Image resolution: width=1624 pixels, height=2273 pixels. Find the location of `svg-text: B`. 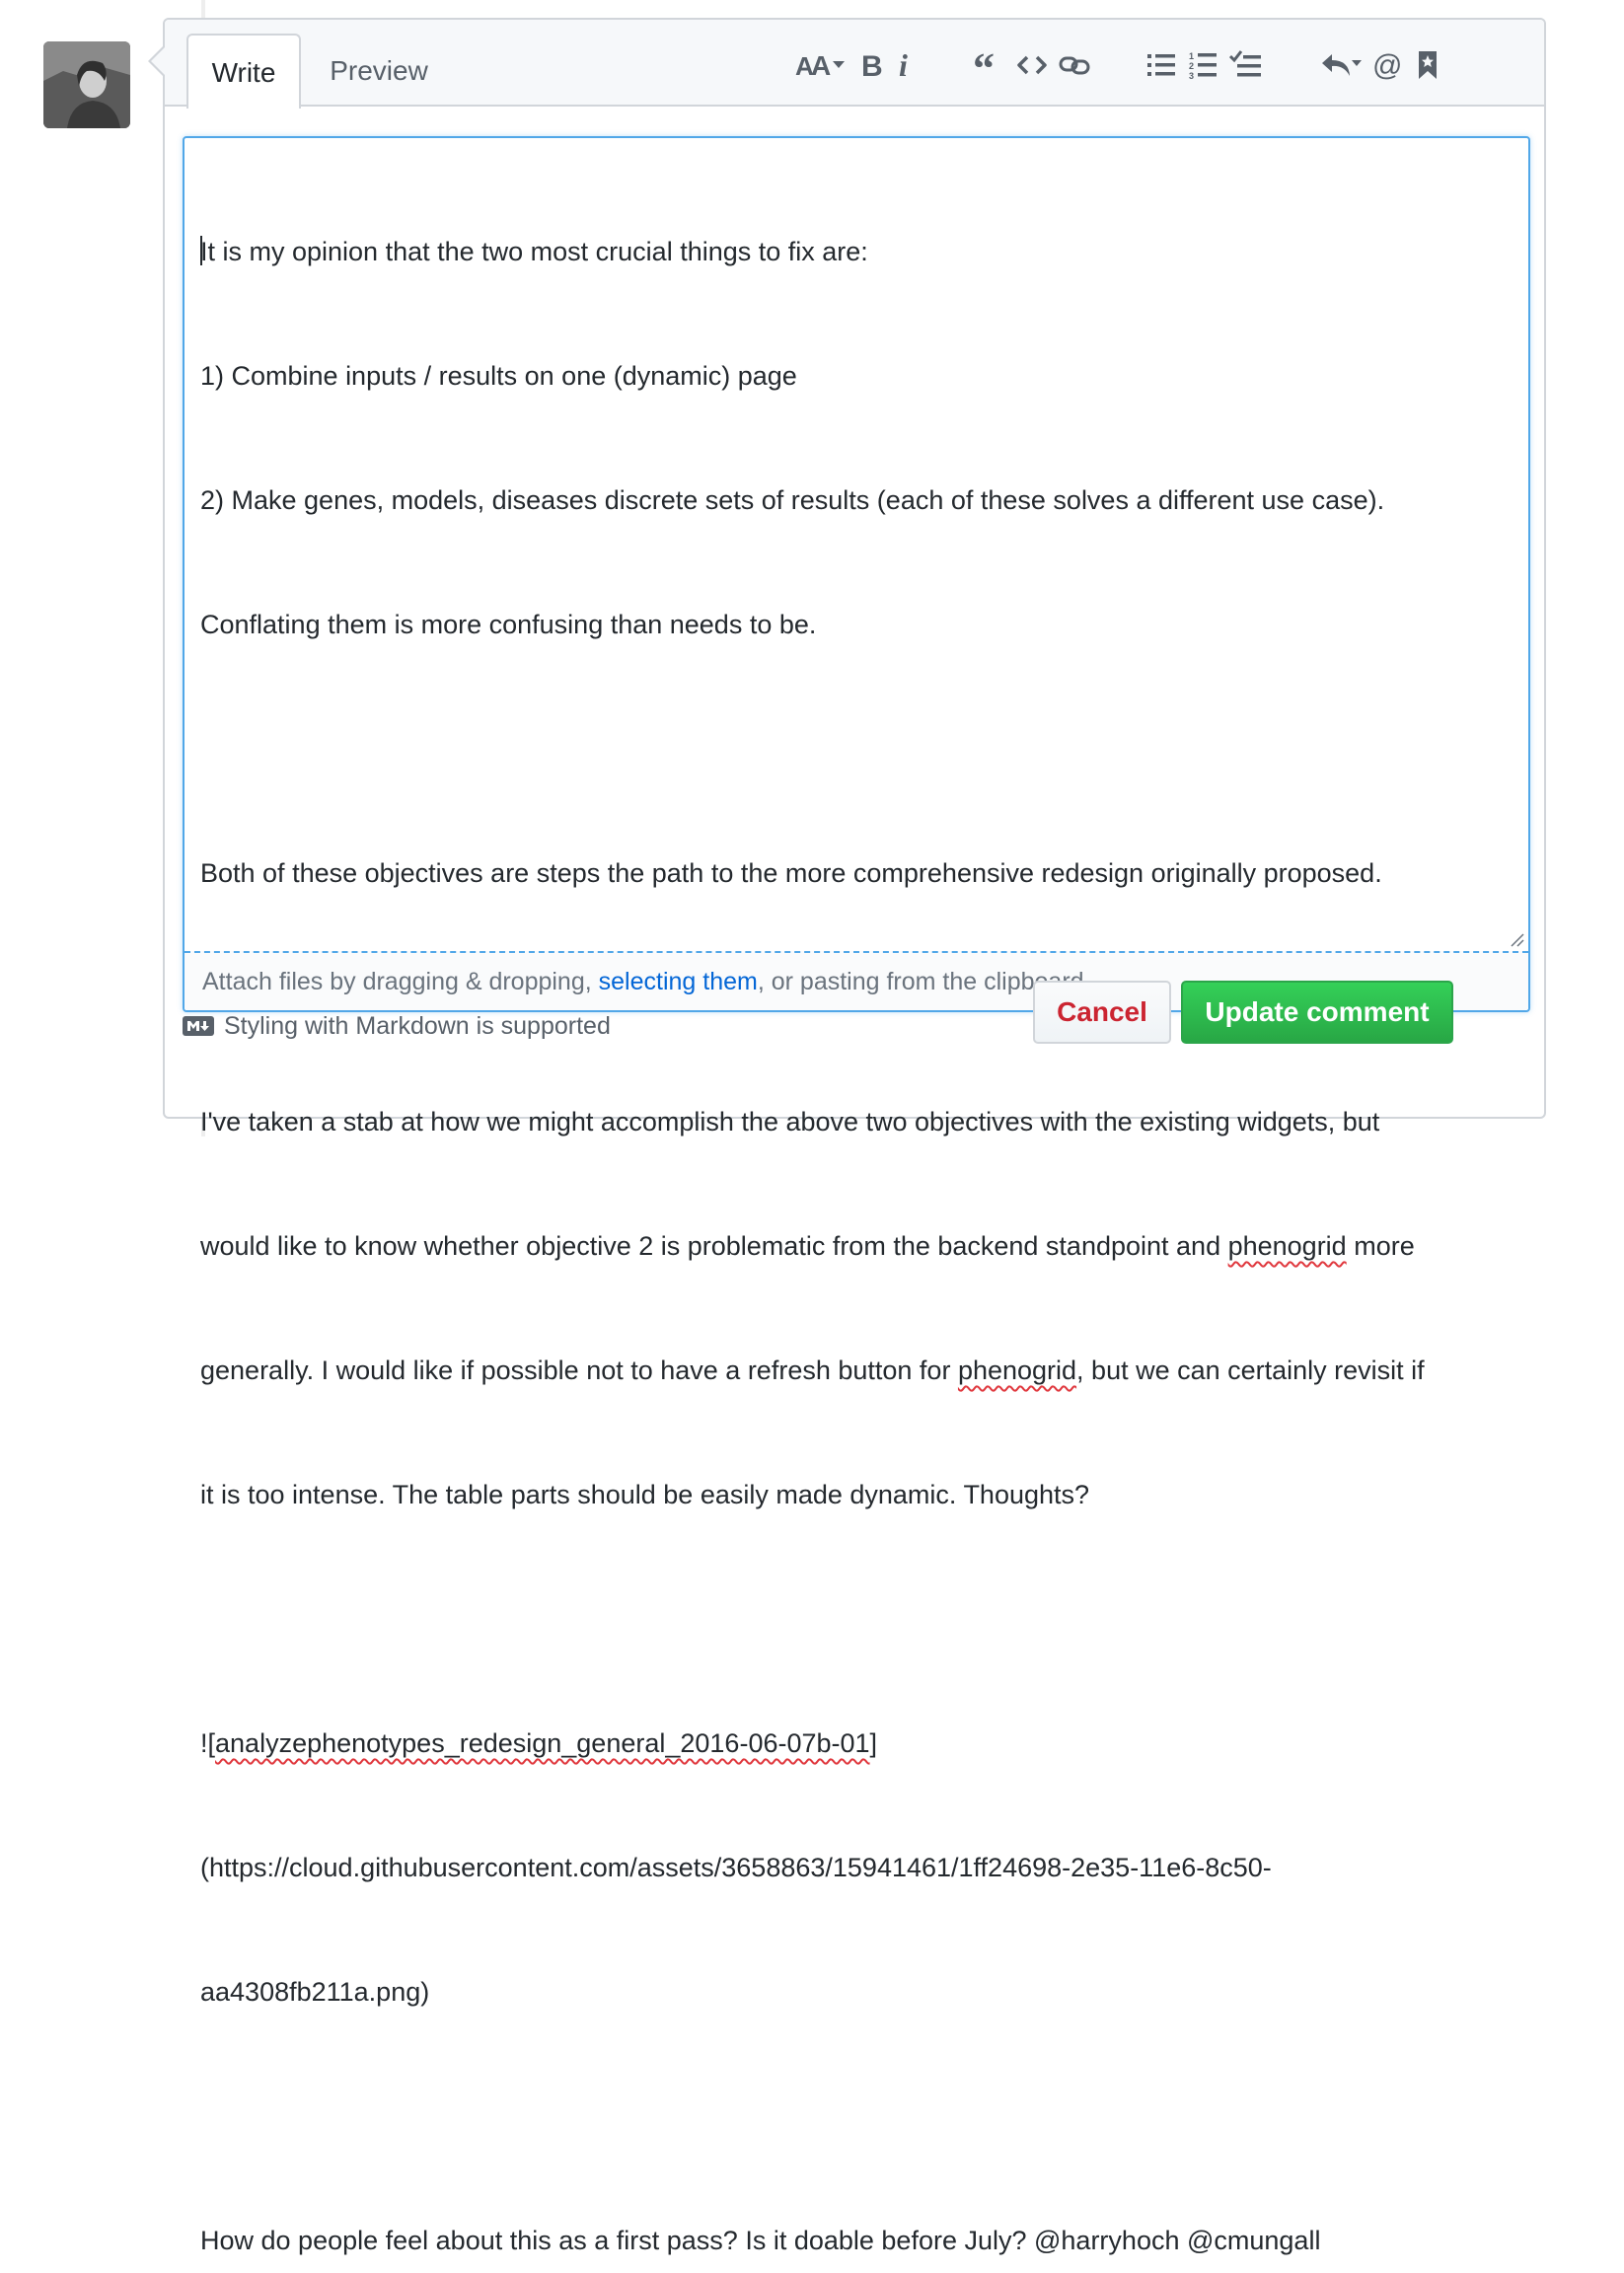

svg-text: B is located at coordinates (872, 65).